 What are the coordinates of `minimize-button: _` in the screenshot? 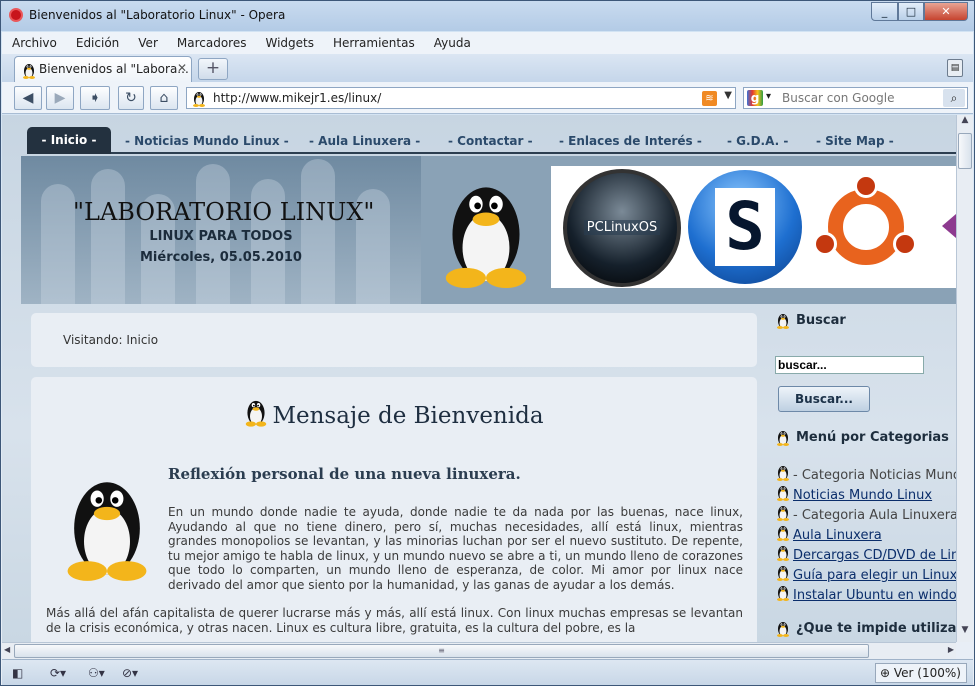 It's located at (884, 11).